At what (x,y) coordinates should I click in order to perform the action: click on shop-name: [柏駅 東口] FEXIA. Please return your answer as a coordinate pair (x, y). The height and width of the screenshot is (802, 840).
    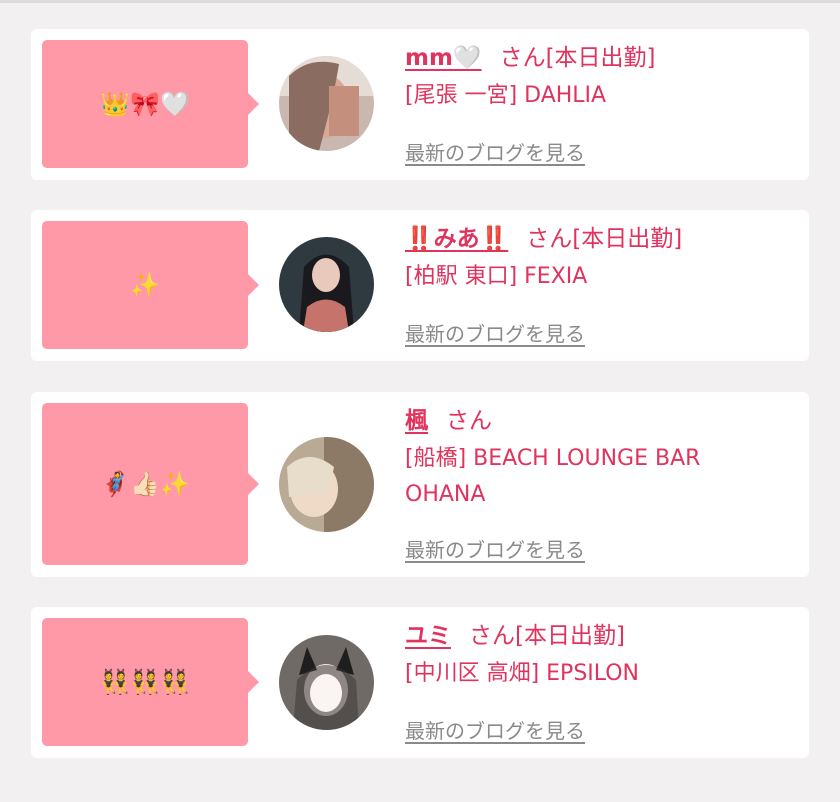
    Looking at the image, I should click on (496, 276).